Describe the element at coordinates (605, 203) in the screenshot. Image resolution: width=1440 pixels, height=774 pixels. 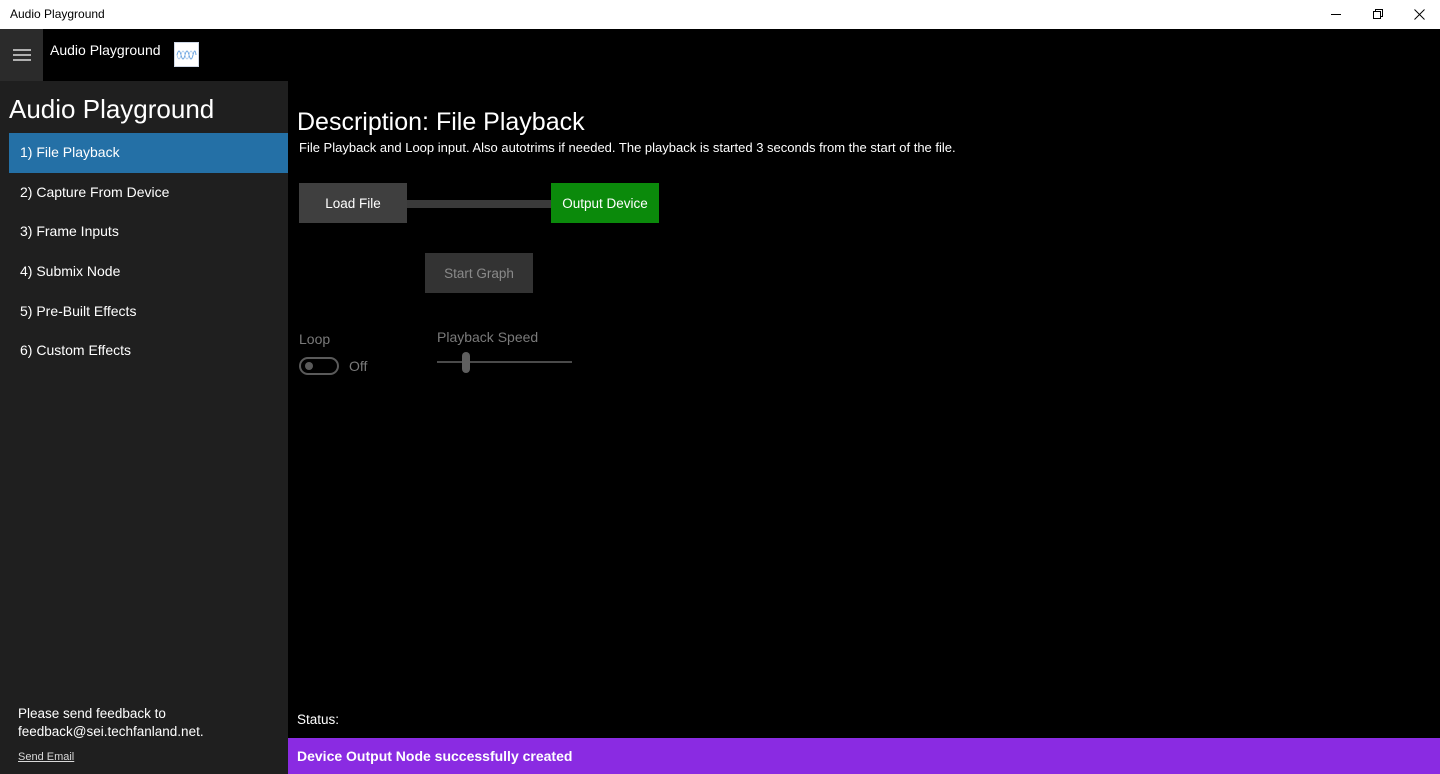
I see `output-device-button: Output Device` at that location.